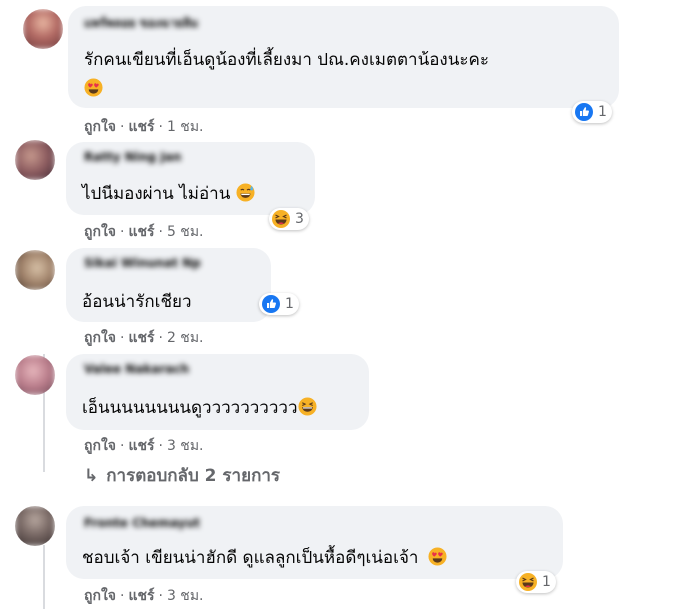 The width and height of the screenshot is (677, 609). I want to click on comment-timestamp: 5 ชม., so click(185, 232).